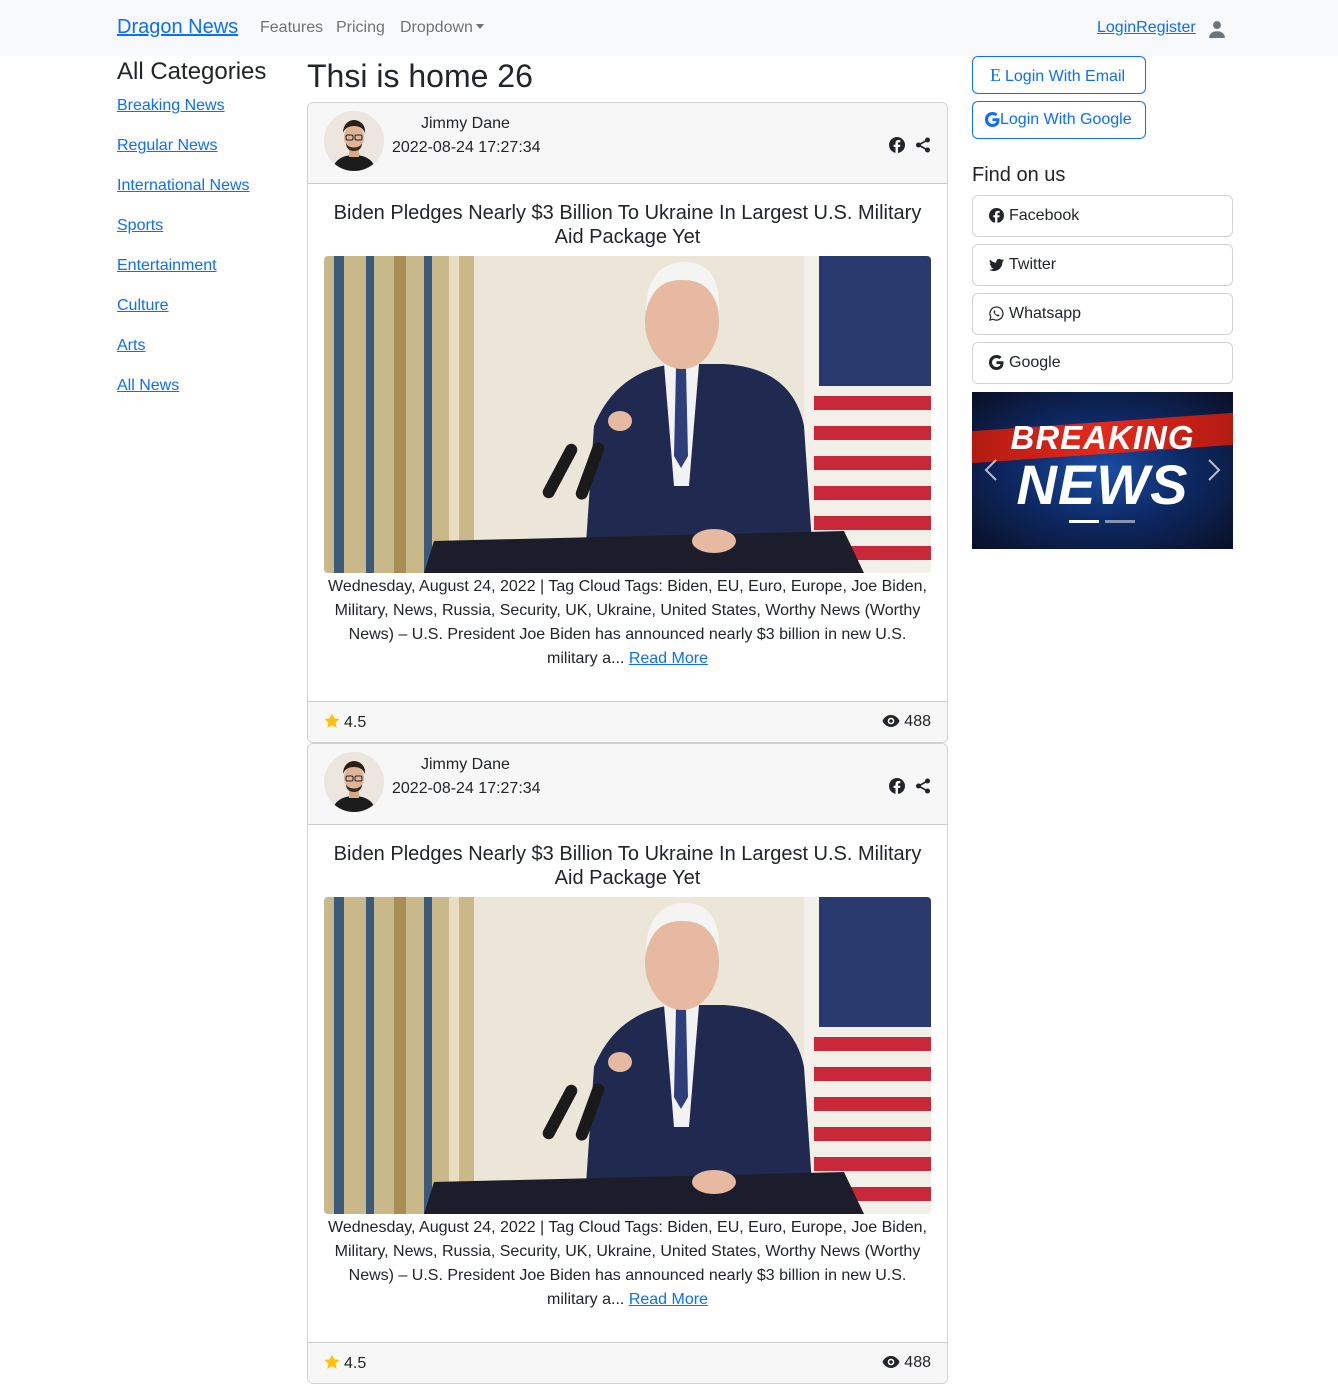 The height and width of the screenshot is (1385, 1338). Describe the element at coordinates (1102, 314) in the screenshot. I see `social-whatsapp: Whatsapp` at that location.